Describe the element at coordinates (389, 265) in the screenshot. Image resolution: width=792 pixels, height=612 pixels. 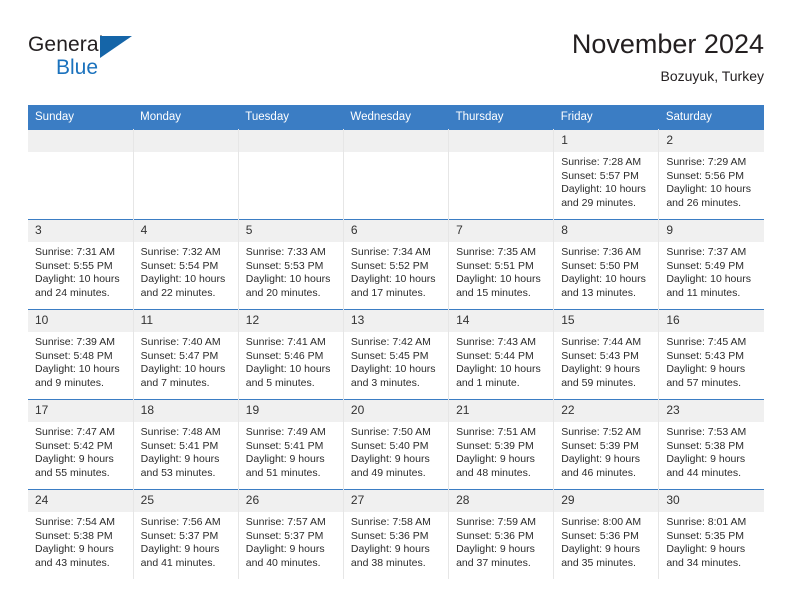
I see `sunset-text: Sunset: 5:52 PM` at that location.